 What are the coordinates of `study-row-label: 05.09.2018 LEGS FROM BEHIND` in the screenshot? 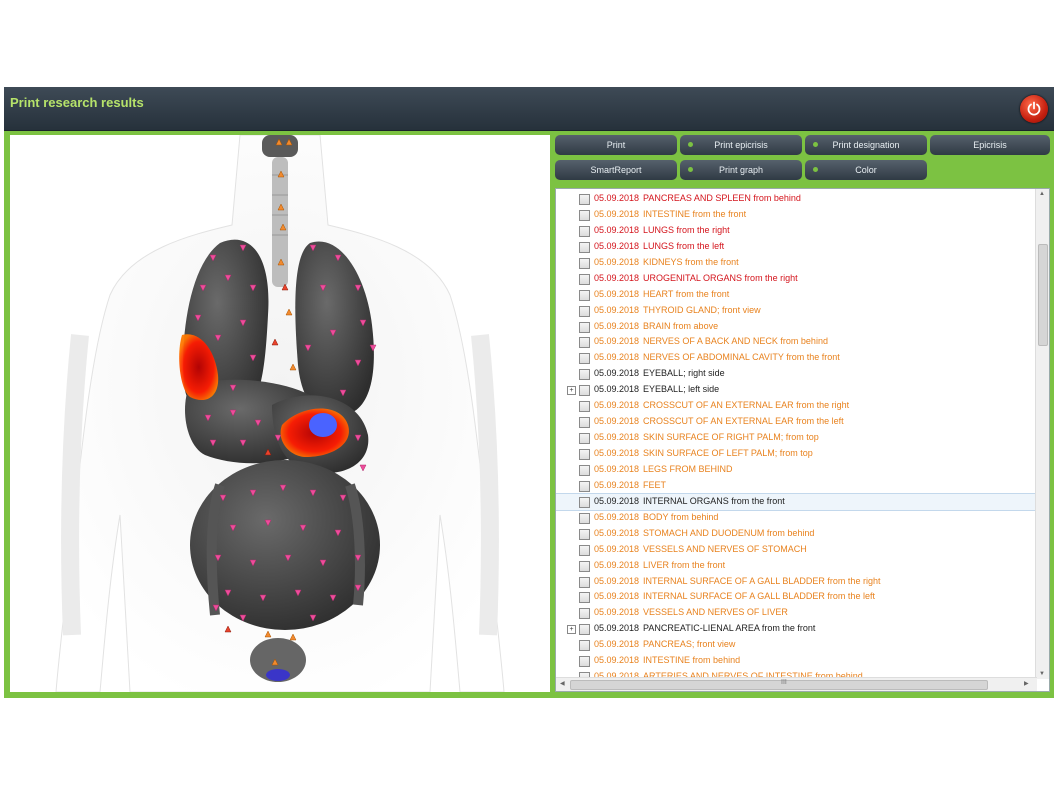 It's located at (663, 470).